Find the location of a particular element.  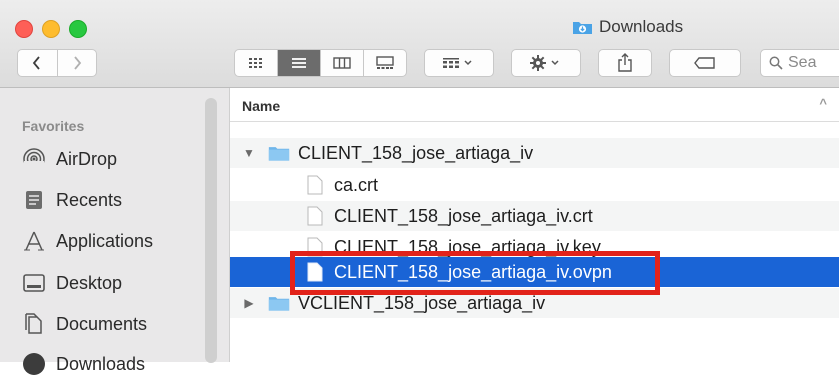

sidebar-item-label: Desktop is located at coordinates (89, 282).